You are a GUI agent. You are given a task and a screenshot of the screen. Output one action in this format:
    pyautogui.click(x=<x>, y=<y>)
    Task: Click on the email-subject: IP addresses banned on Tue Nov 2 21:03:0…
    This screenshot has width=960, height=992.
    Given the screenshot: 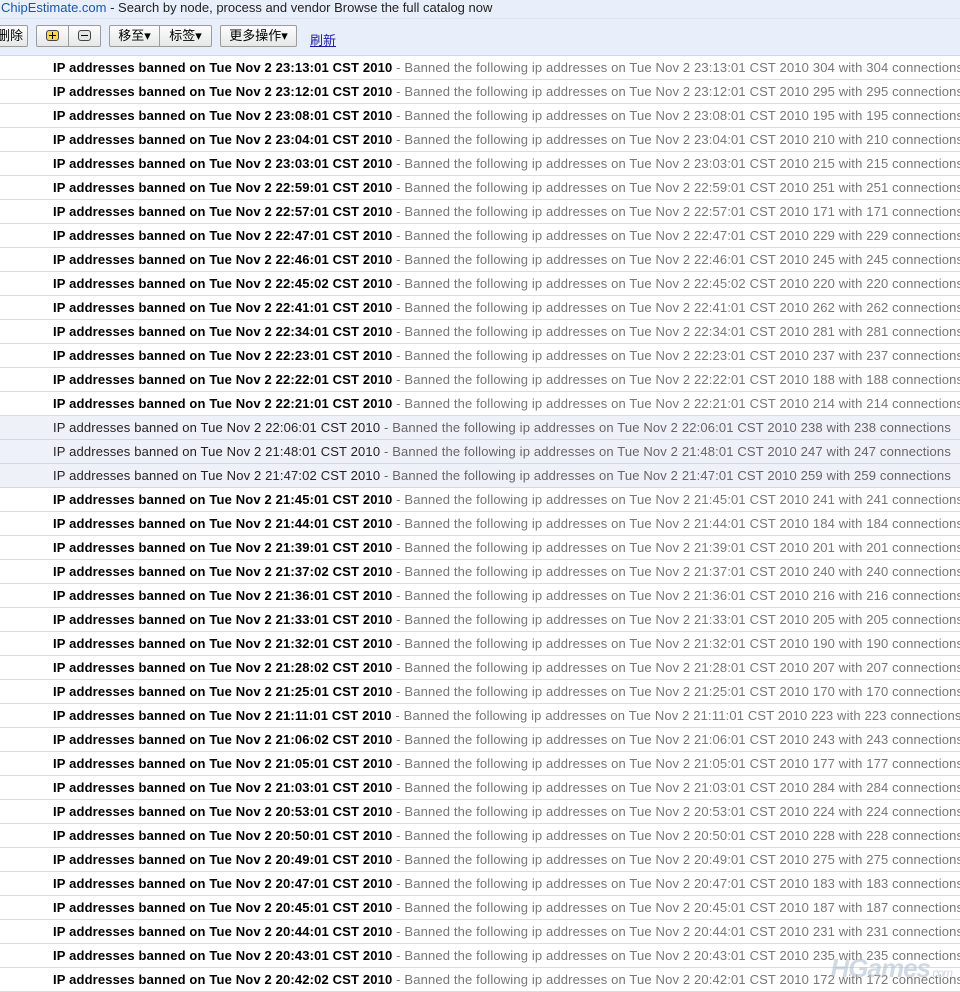 What is the action you would take?
    pyautogui.click(x=223, y=787)
    